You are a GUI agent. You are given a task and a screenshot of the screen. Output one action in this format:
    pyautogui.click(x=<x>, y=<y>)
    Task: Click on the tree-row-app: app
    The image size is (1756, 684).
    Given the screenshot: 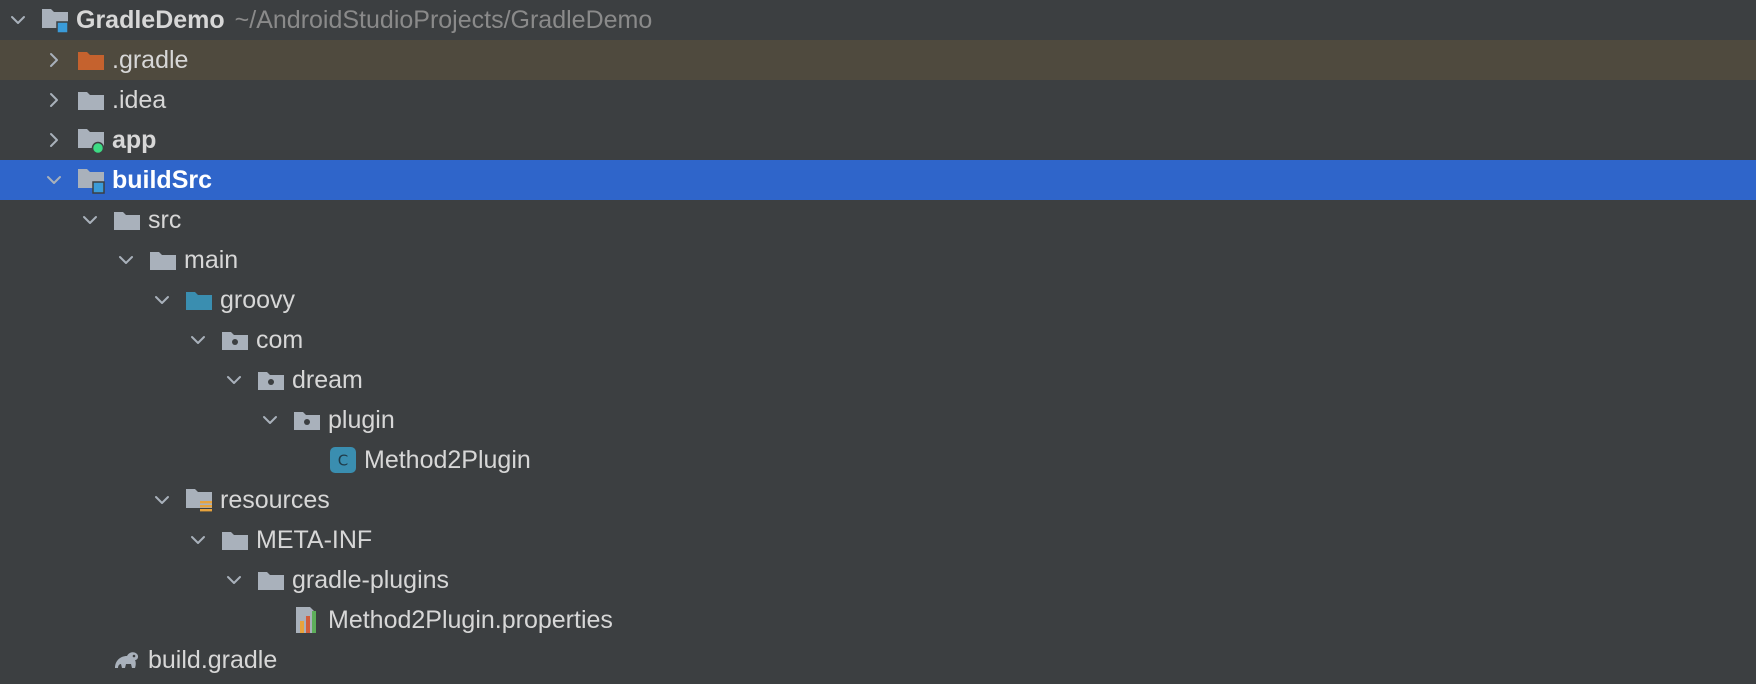 What is the action you would take?
    pyautogui.click(x=878, y=140)
    